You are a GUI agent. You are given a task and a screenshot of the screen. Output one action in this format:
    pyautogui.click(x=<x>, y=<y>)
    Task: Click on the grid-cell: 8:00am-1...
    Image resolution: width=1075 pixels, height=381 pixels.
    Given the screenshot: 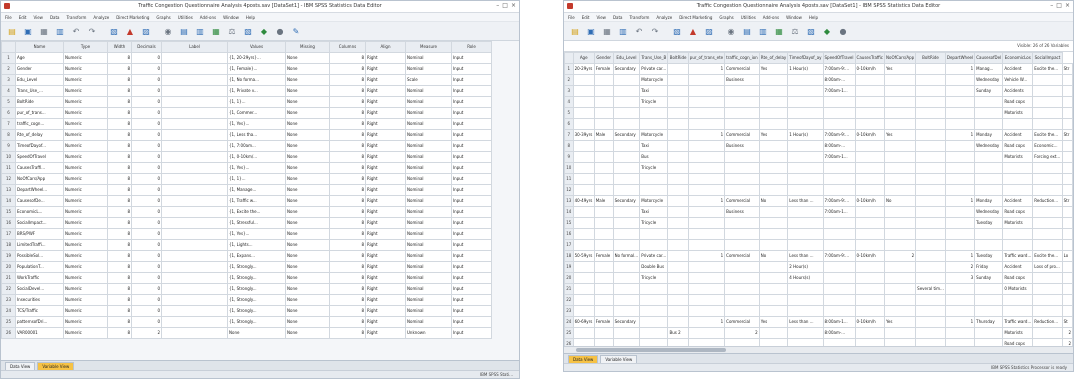 What is the action you would take?
    pyautogui.click(x=839, y=322)
    